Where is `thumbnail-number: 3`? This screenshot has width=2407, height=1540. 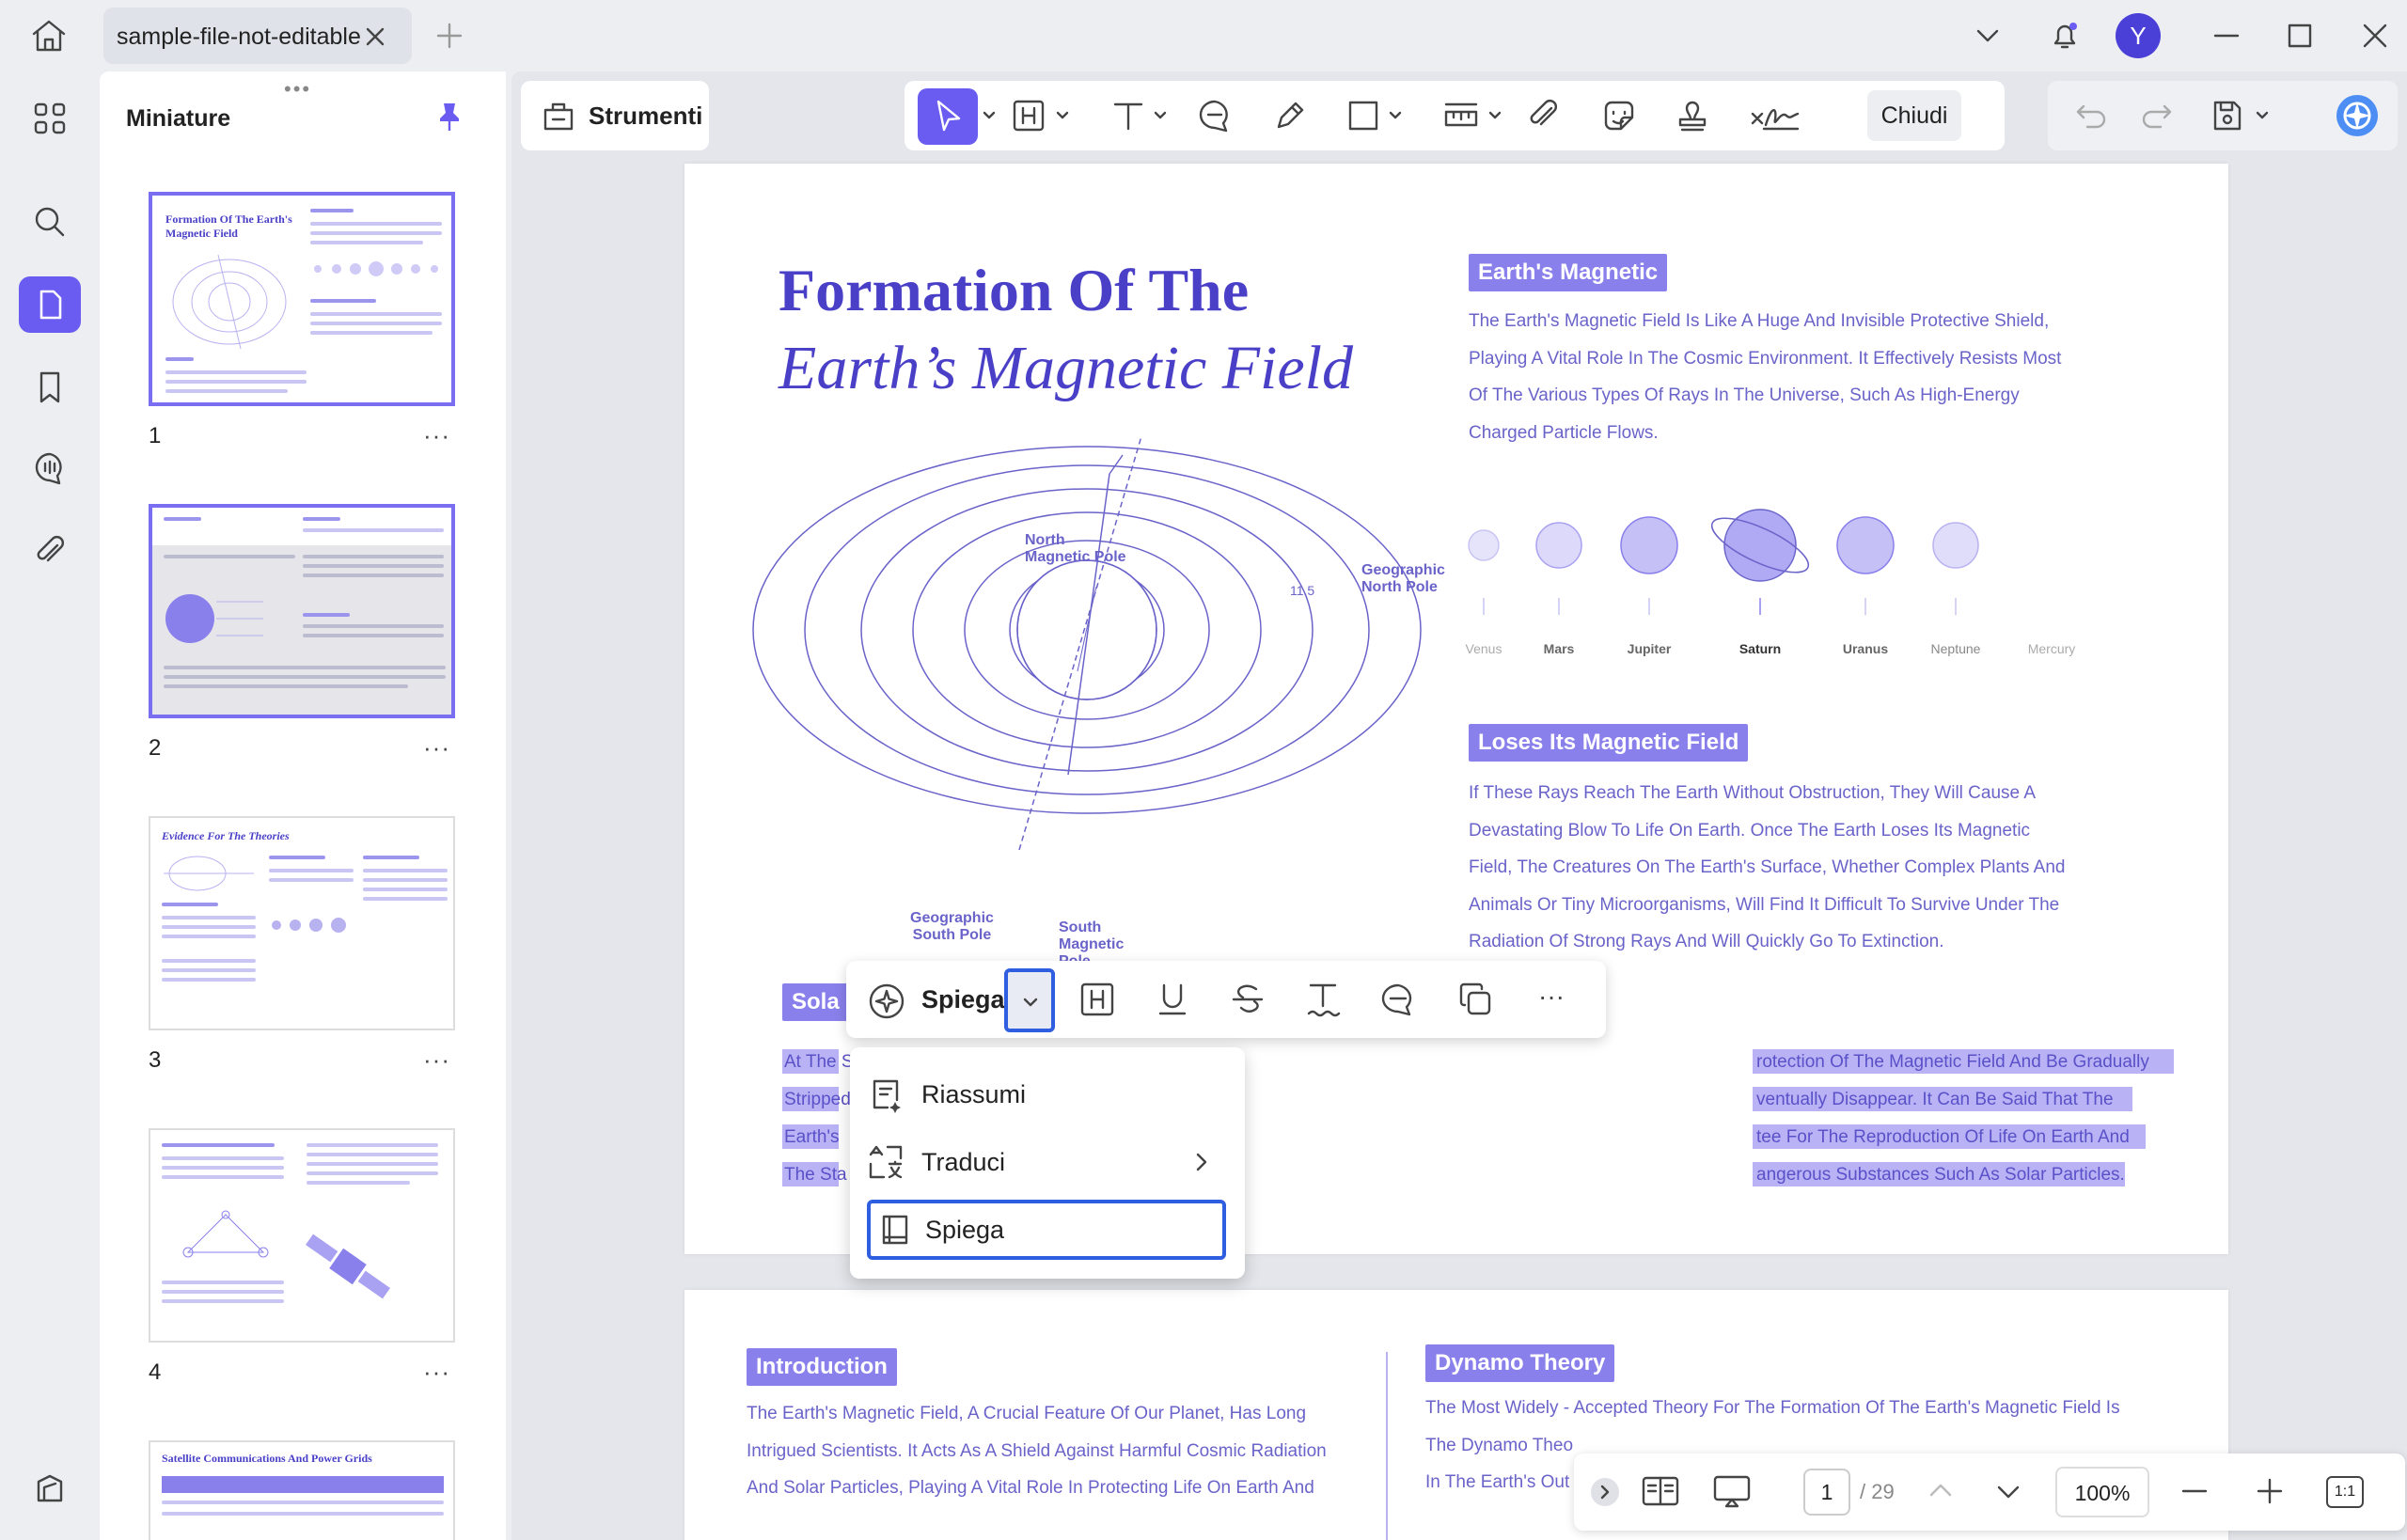 thumbnail-number: 3 is located at coordinates (155, 1060).